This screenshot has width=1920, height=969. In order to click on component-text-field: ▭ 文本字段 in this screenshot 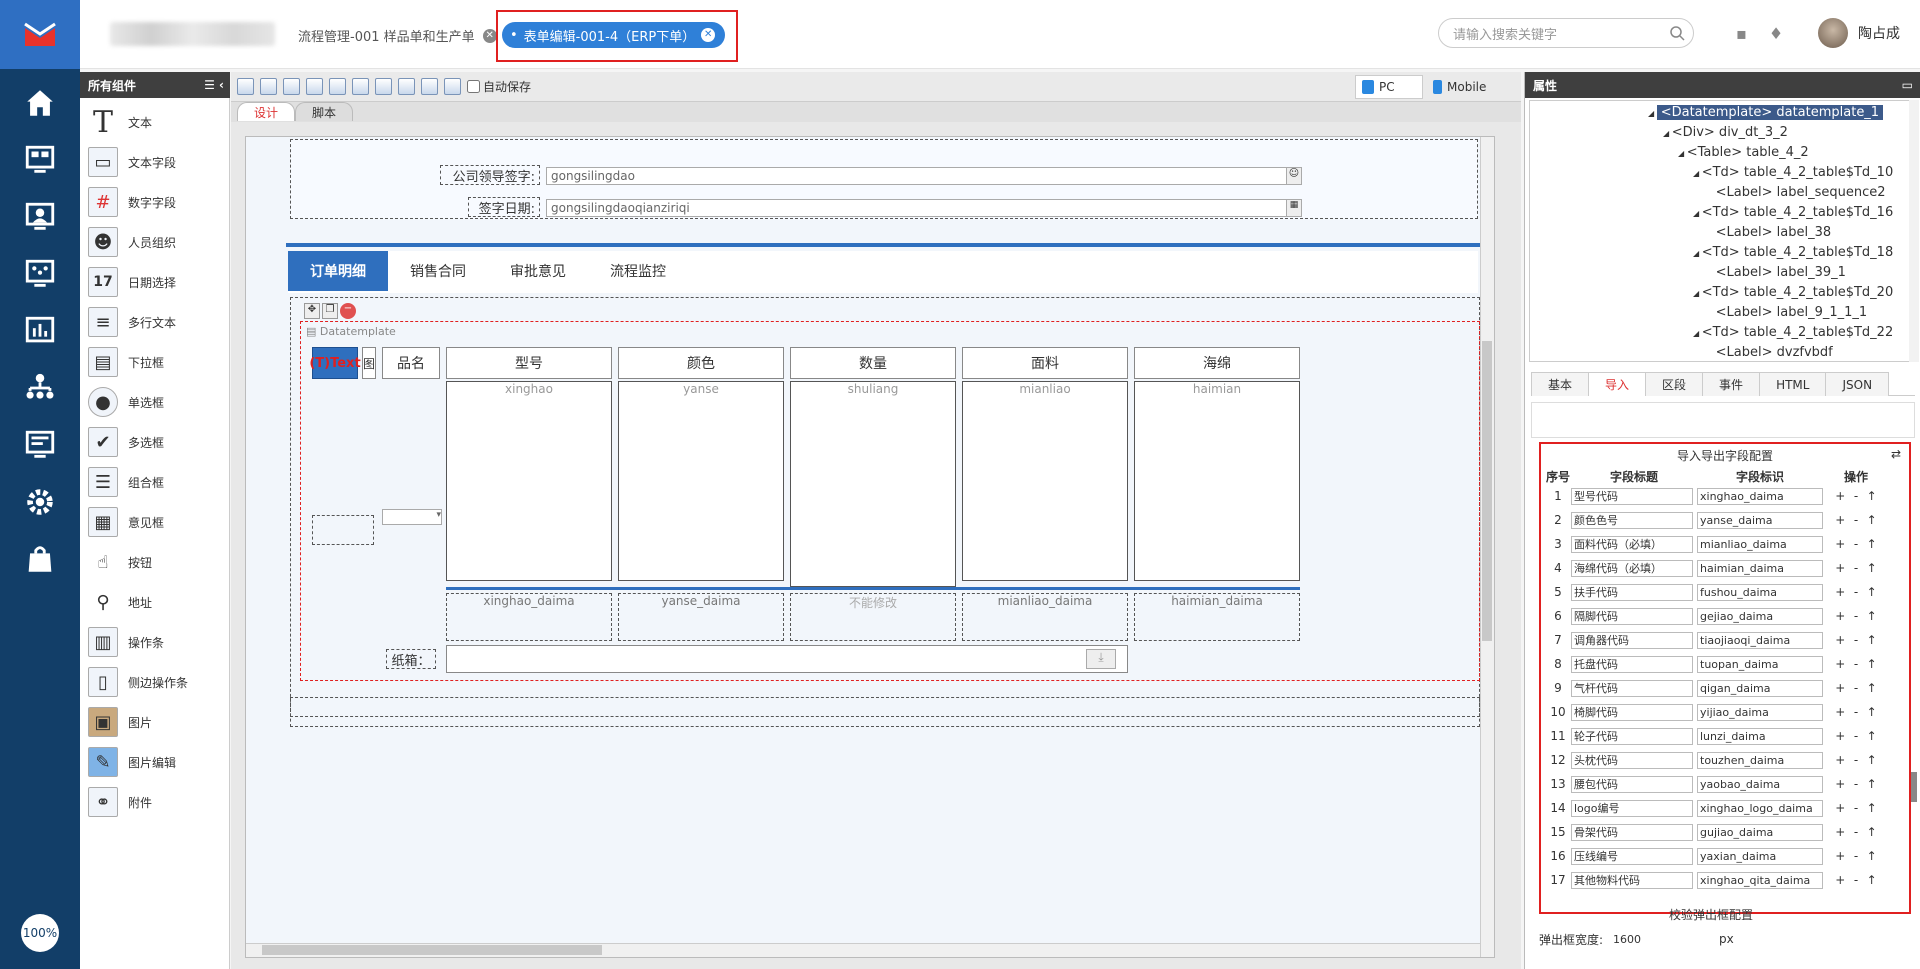, I will do `click(158, 162)`.